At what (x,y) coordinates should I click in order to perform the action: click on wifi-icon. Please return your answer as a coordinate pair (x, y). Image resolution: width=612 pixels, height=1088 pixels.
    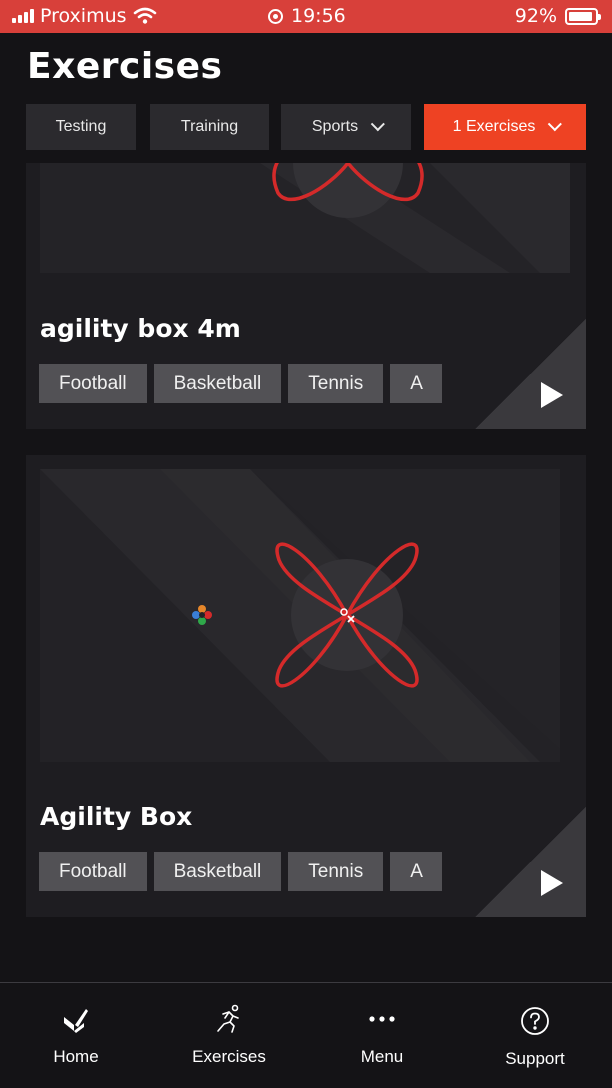
    Looking at the image, I should click on (144, 15).